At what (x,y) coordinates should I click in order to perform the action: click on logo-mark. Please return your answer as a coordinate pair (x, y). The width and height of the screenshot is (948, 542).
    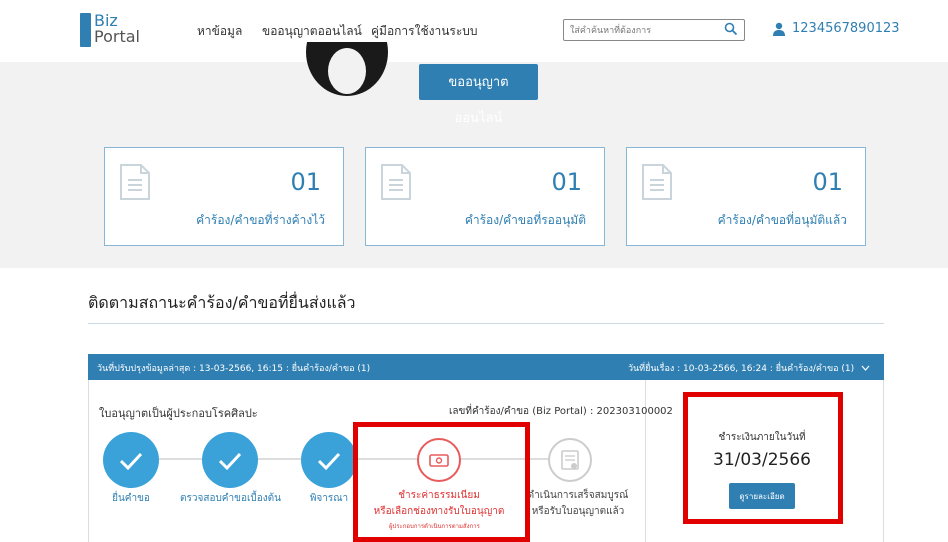
    Looking at the image, I should click on (85, 30).